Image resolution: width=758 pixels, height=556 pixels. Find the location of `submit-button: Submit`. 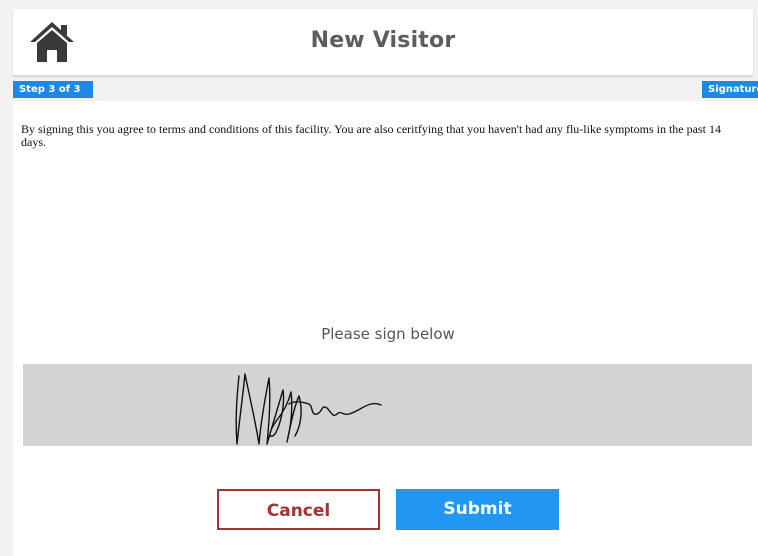

submit-button: Submit is located at coordinates (477, 509).